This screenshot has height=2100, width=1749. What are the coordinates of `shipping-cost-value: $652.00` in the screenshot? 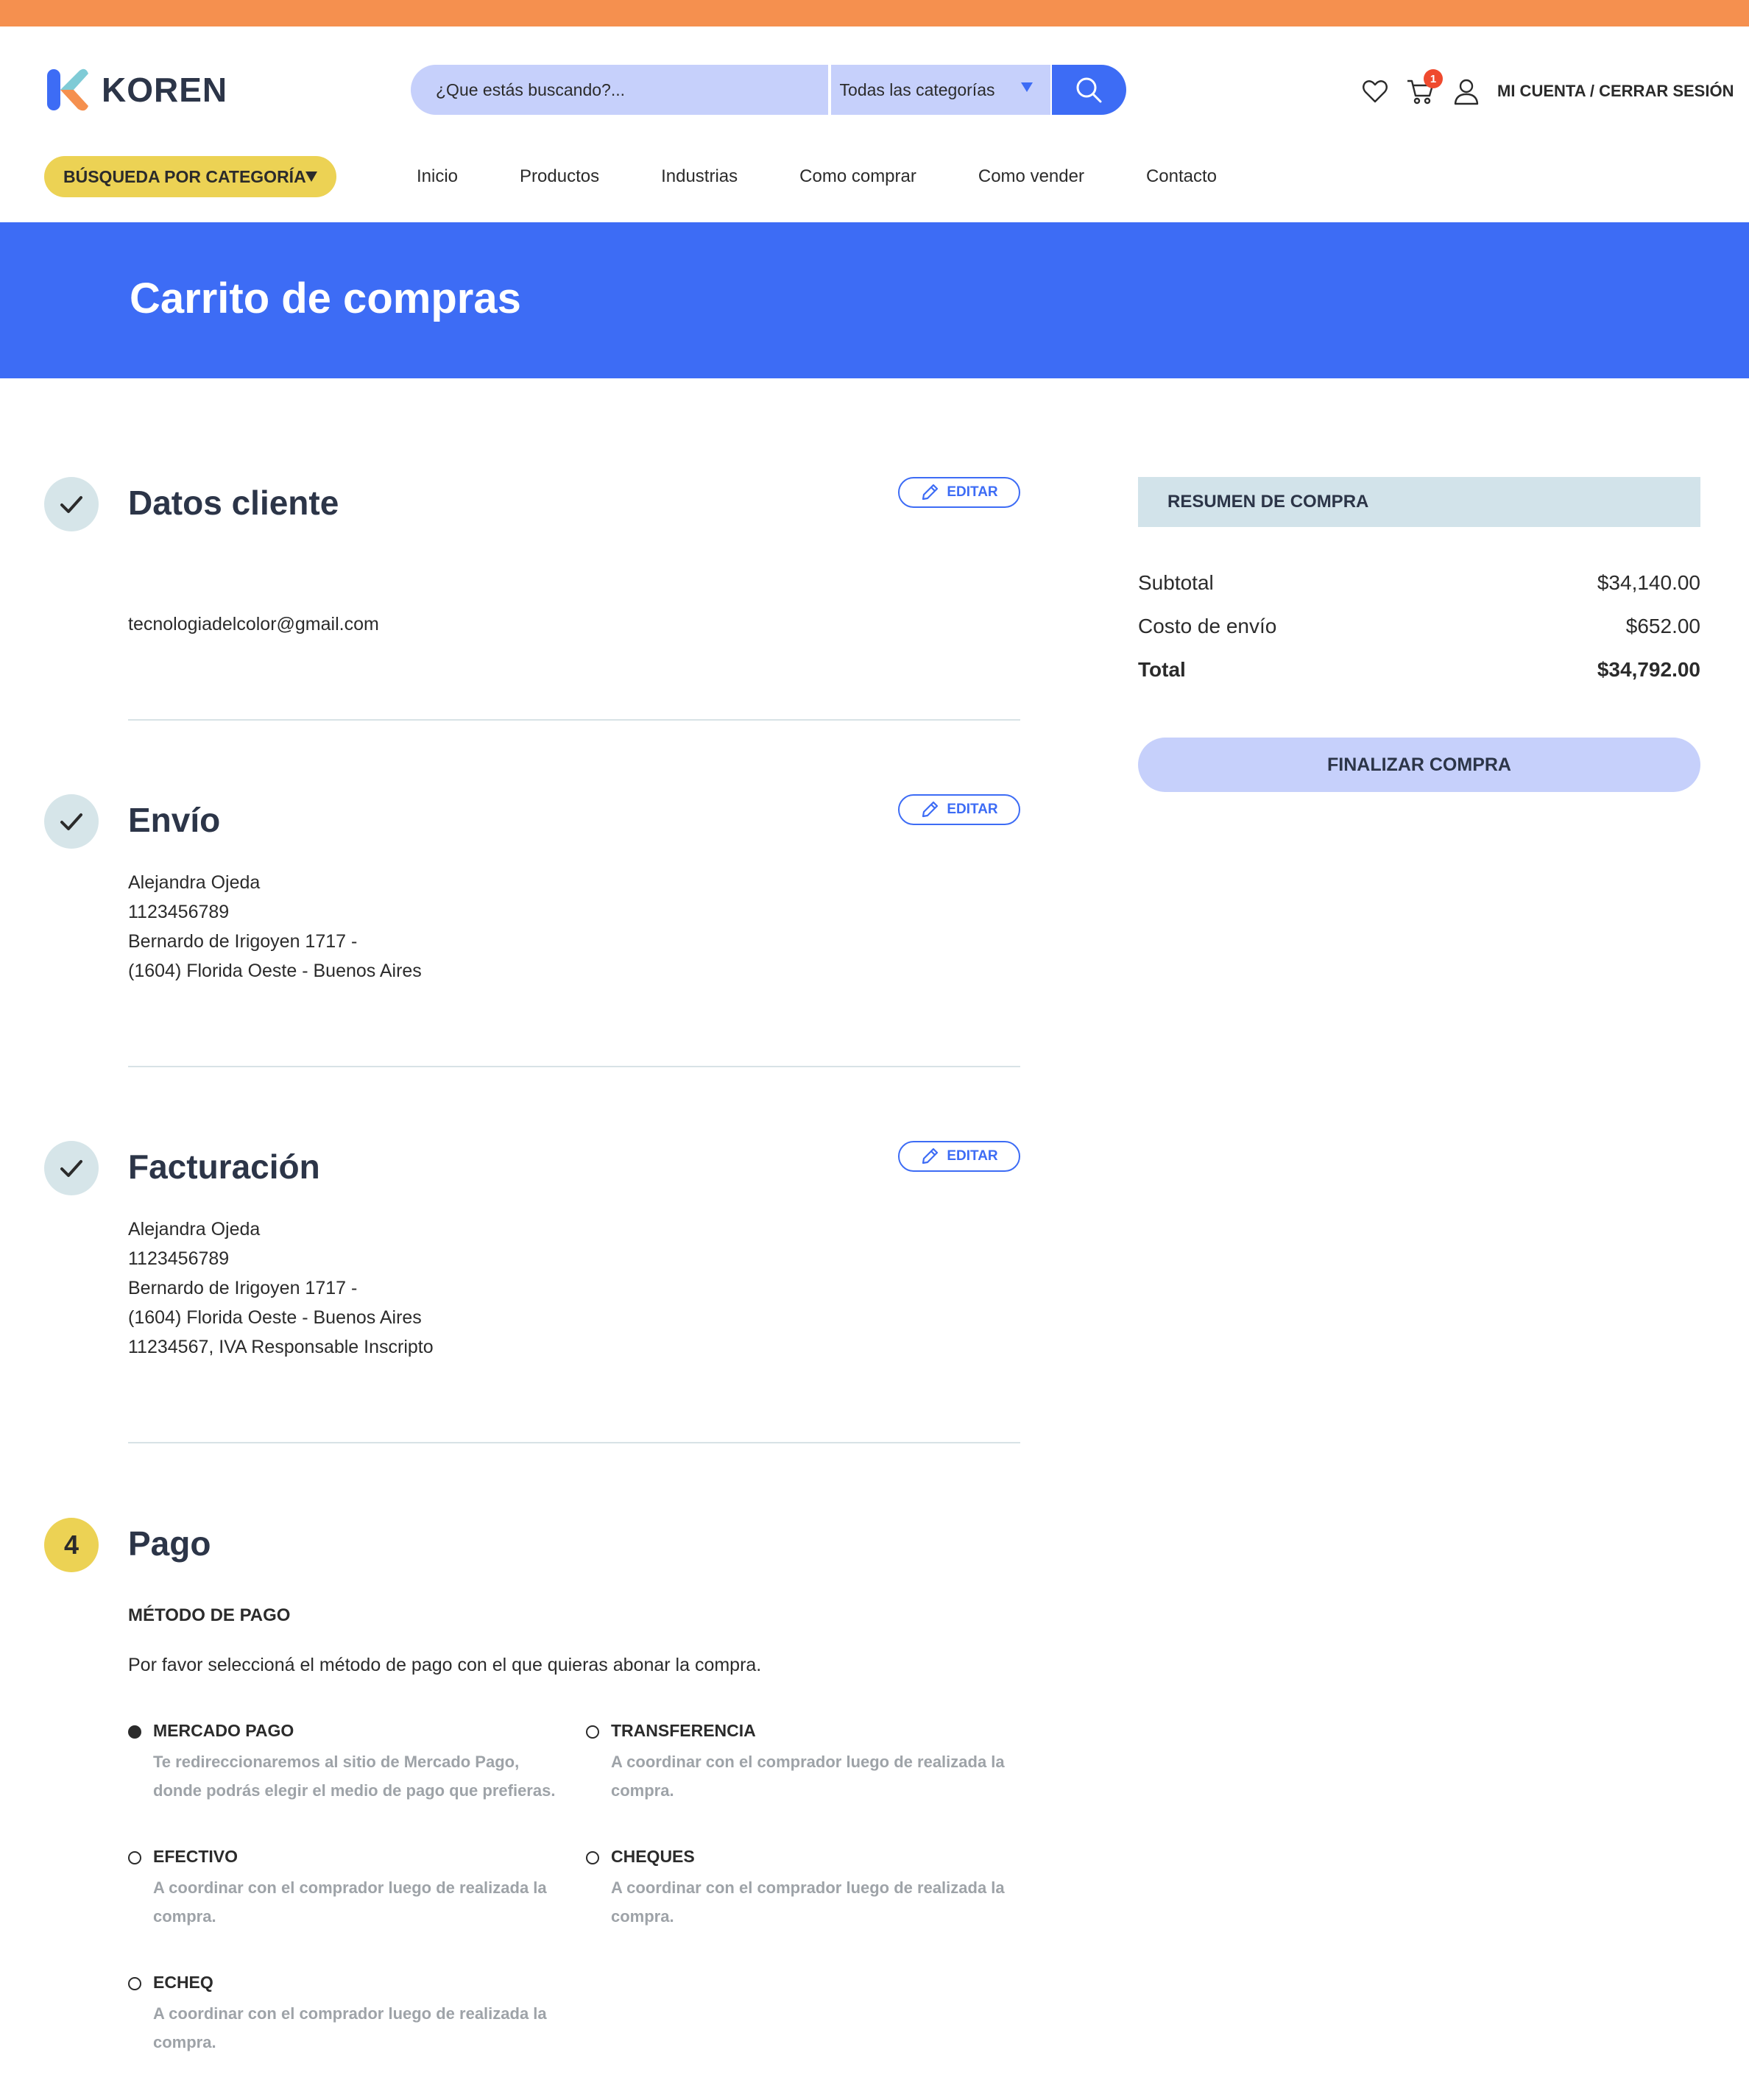 It's located at (1662, 626).